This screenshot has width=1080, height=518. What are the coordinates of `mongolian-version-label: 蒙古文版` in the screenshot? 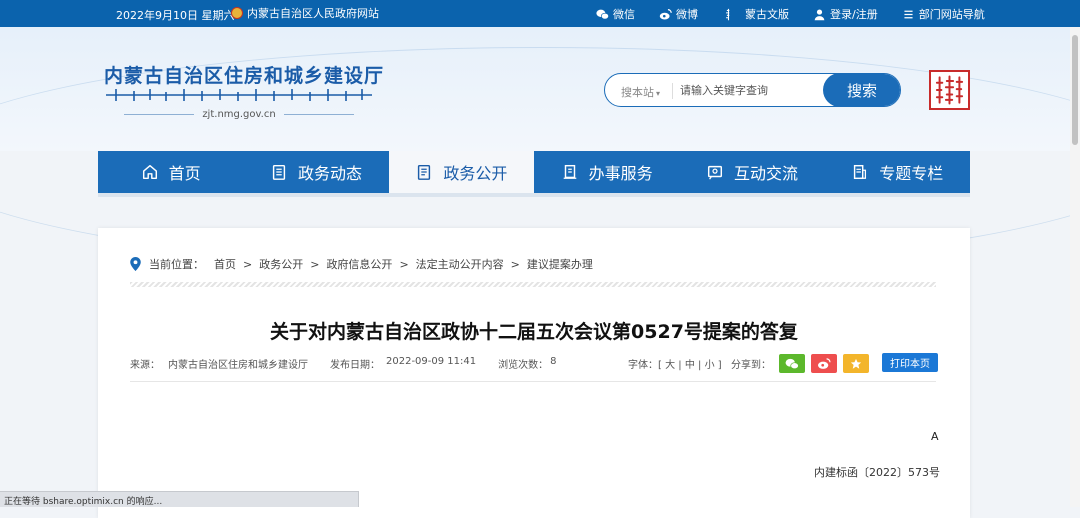 It's located at (767, 14).